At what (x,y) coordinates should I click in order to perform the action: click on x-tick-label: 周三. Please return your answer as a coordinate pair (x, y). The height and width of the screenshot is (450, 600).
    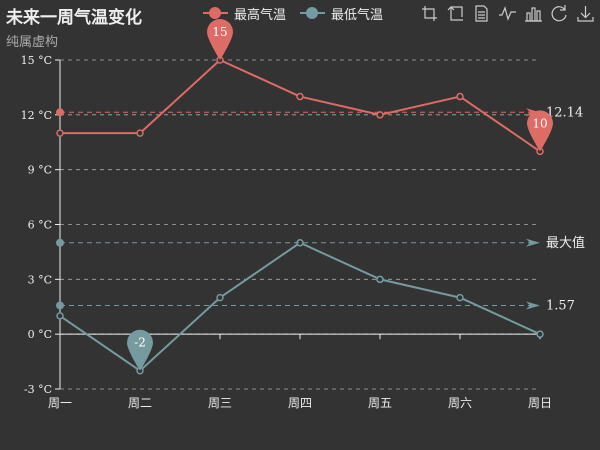
    Looking at the image, I should click on (220, 403).